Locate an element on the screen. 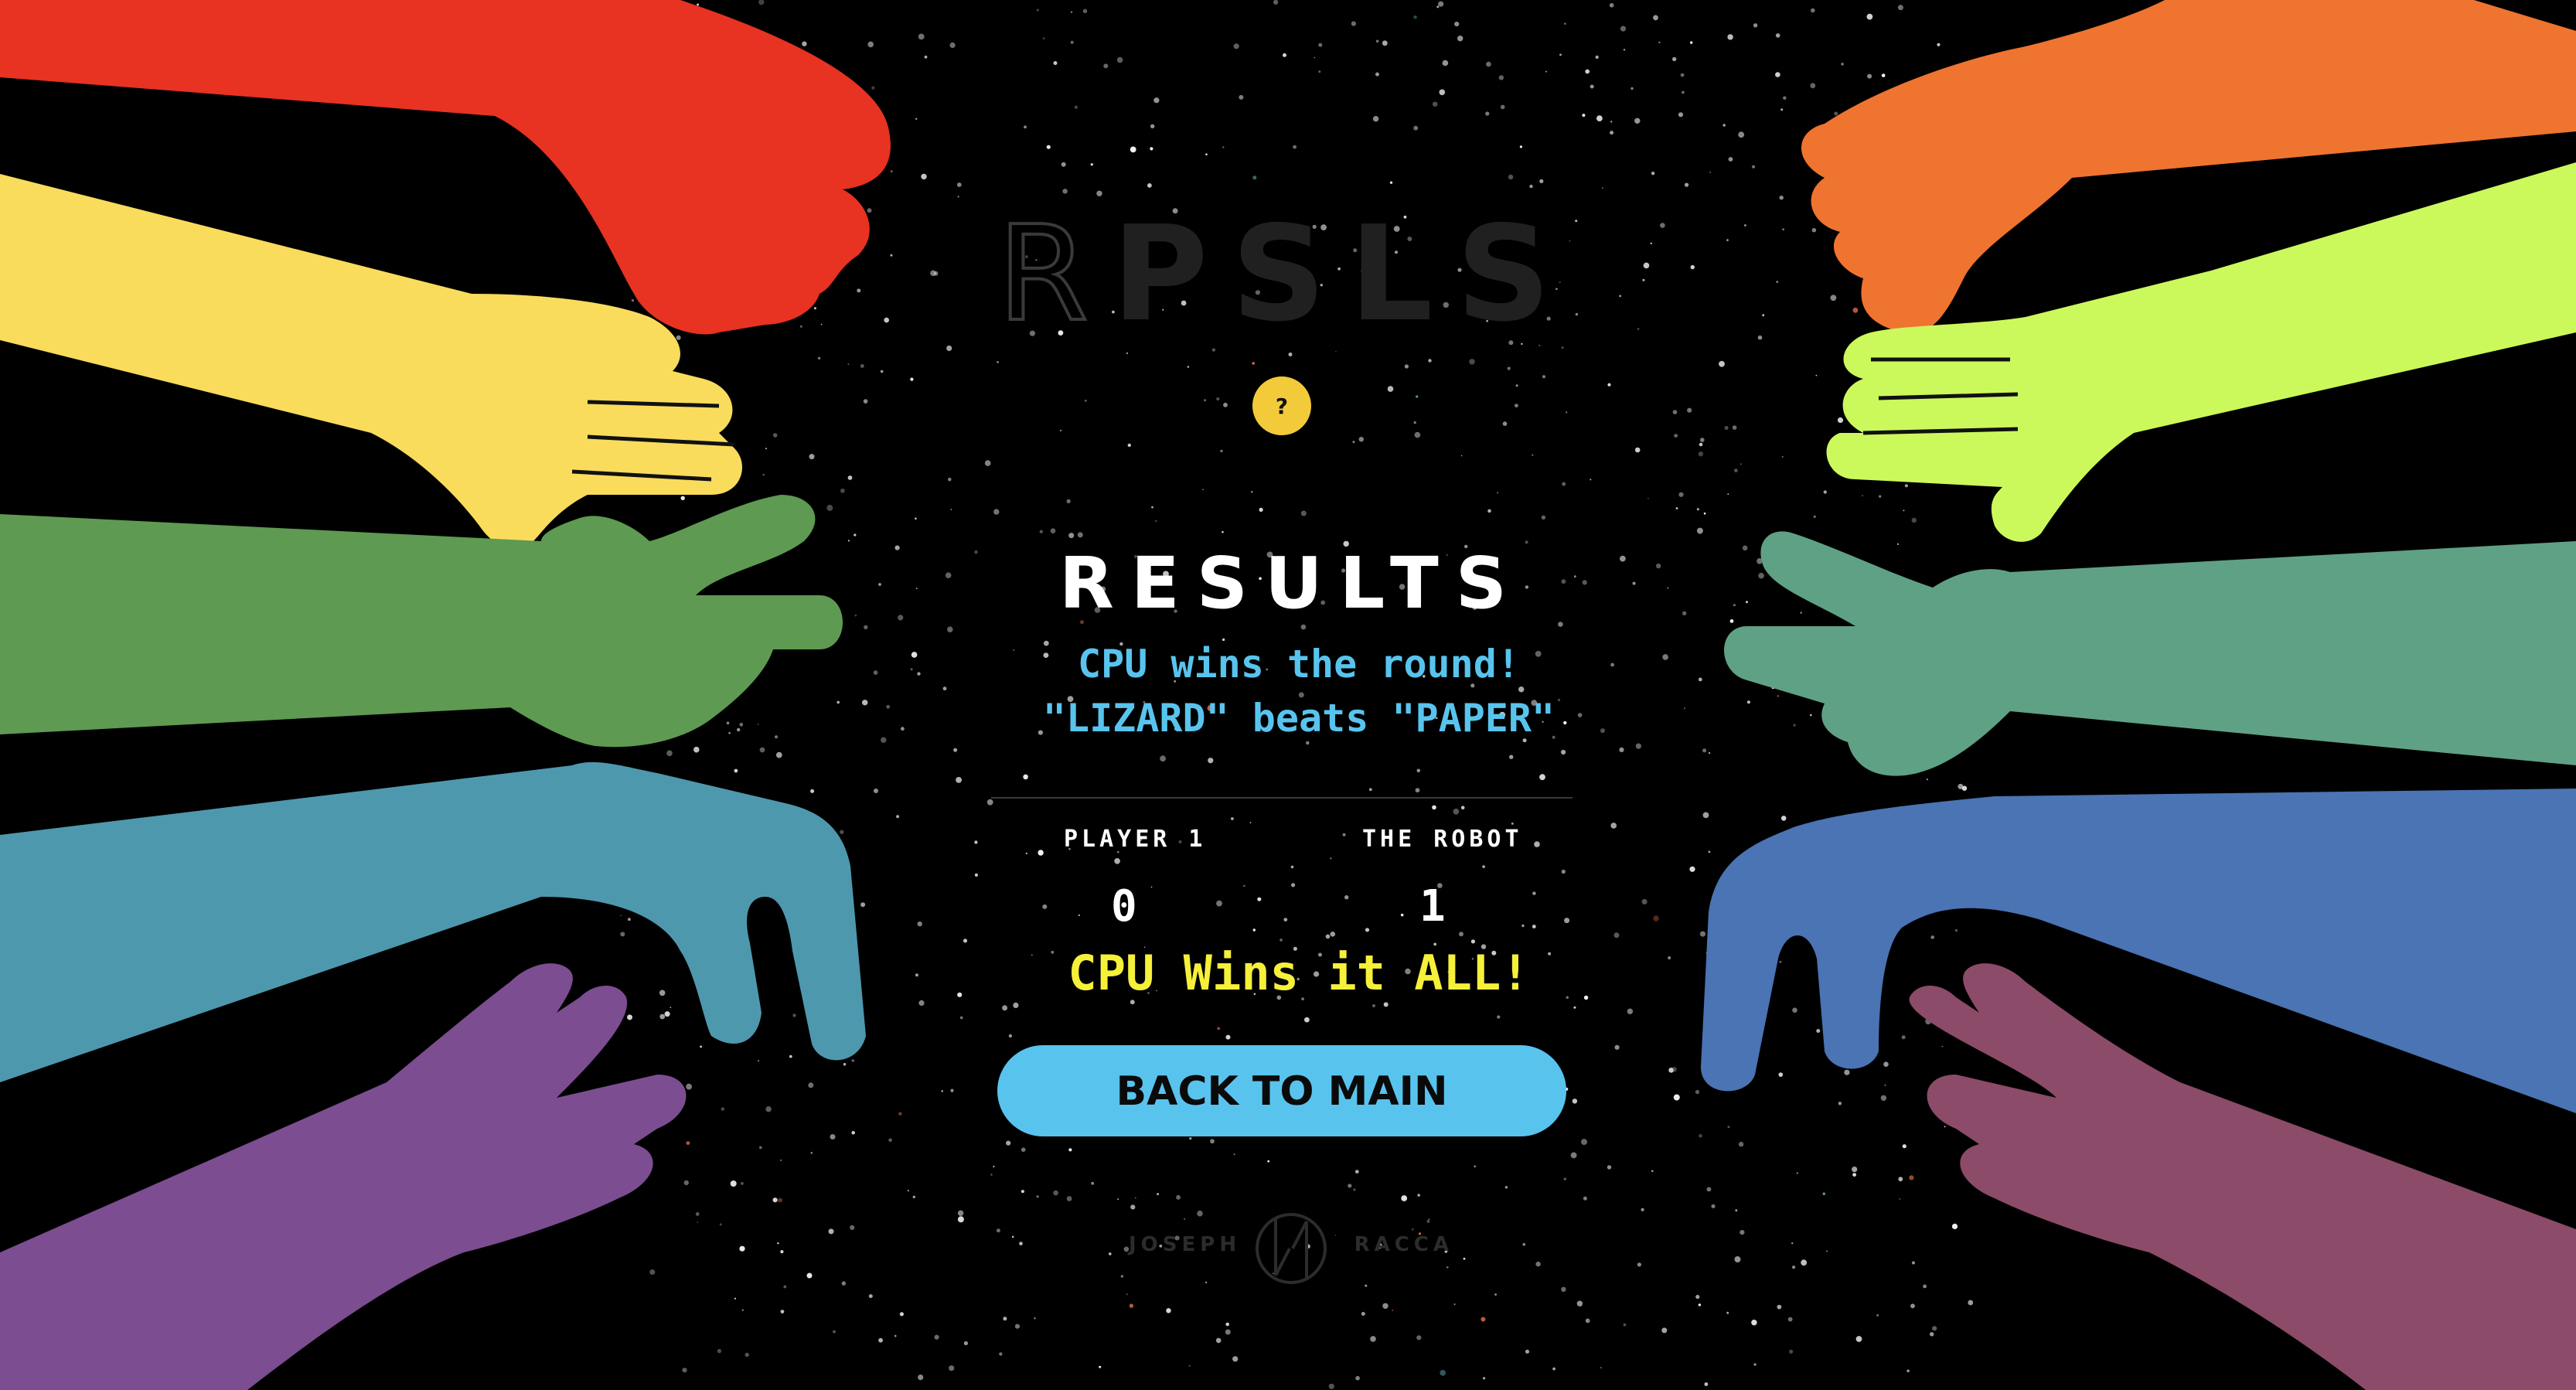 This screenshot has height=1390, width=2576. signature-monogram-icon is located at coordinates (1291, 1249).